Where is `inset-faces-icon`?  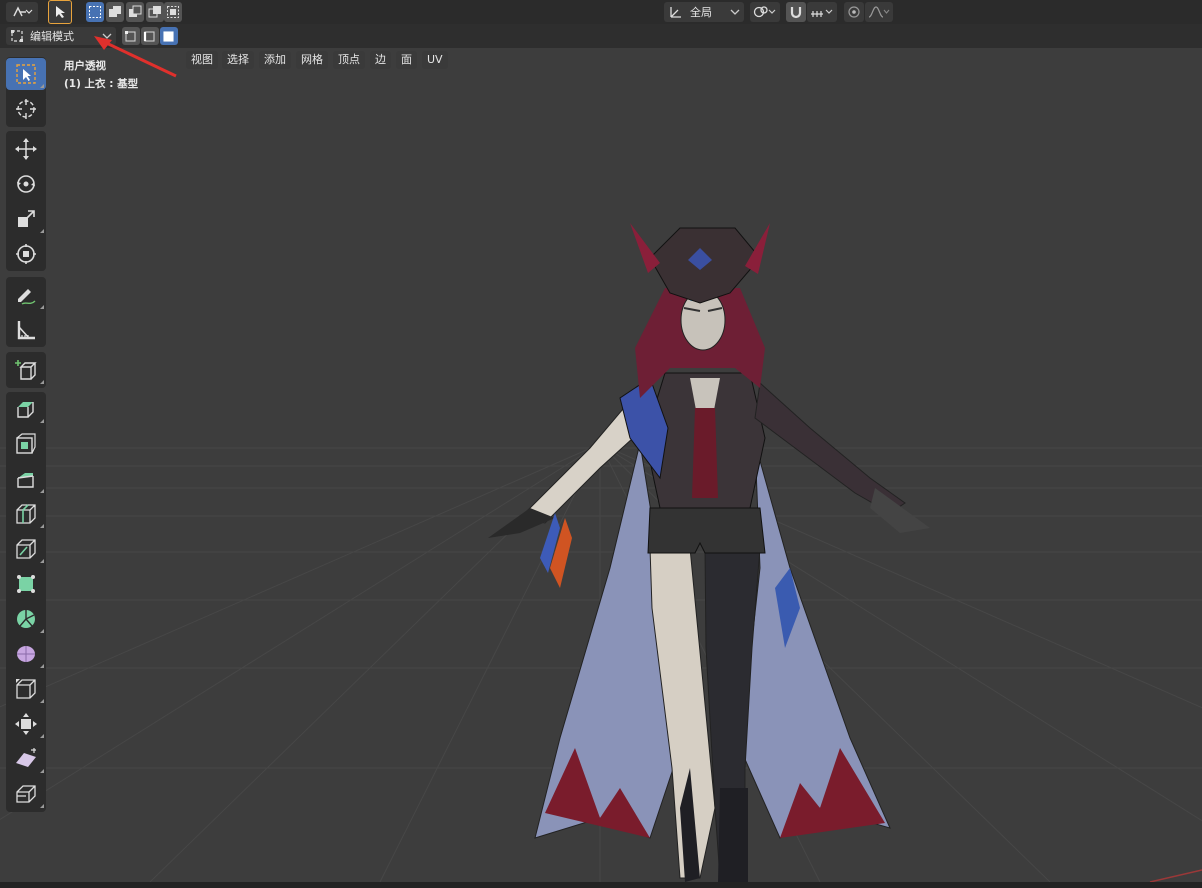 inset-faces-icon is located at coordinates (26, 443).